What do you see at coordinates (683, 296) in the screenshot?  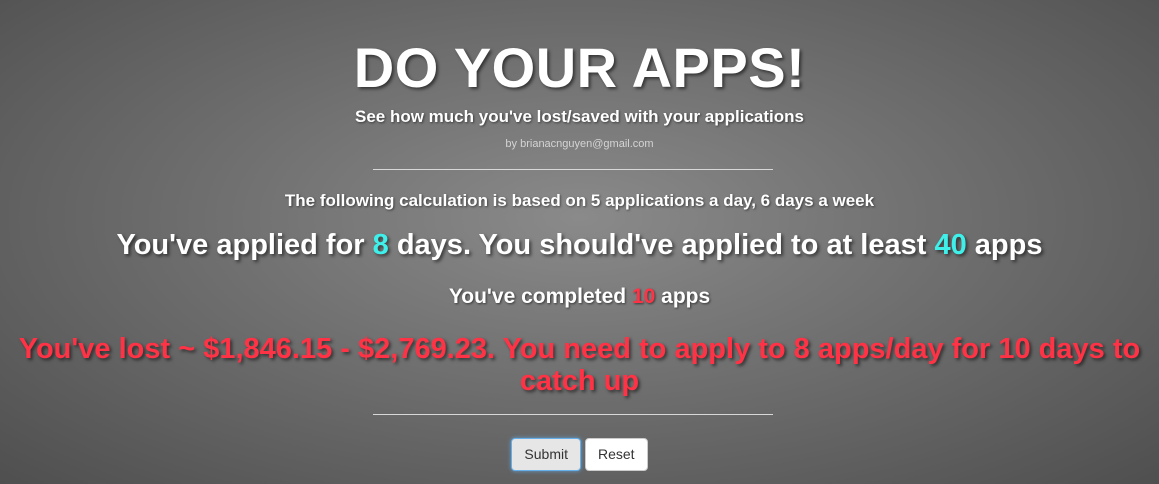 I see `completed-suffix: apps` at bounding box center [683, 296].